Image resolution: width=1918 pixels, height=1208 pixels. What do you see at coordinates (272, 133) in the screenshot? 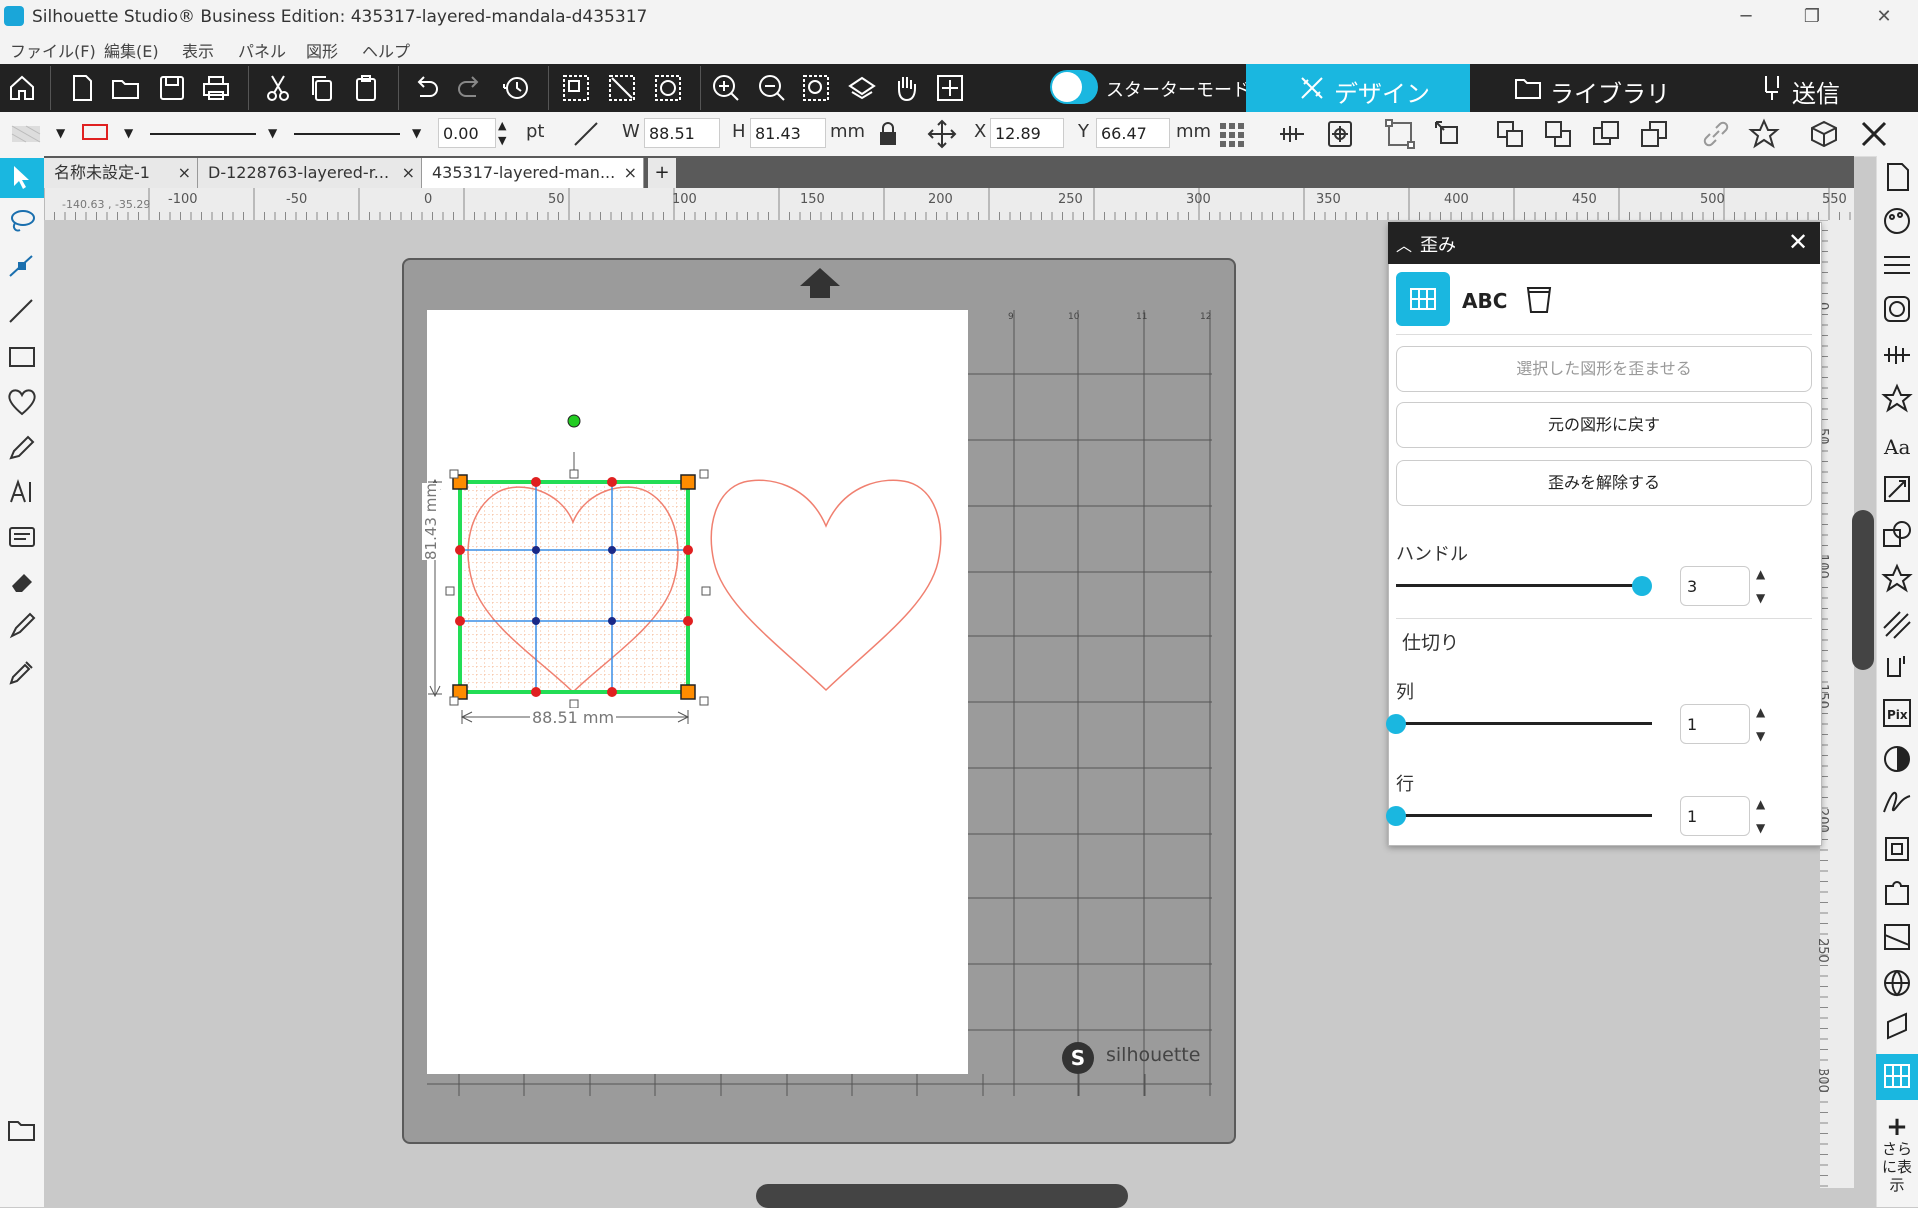
I see `line-style-dropdown-icon: ▼` at bounding box center [272, 133].